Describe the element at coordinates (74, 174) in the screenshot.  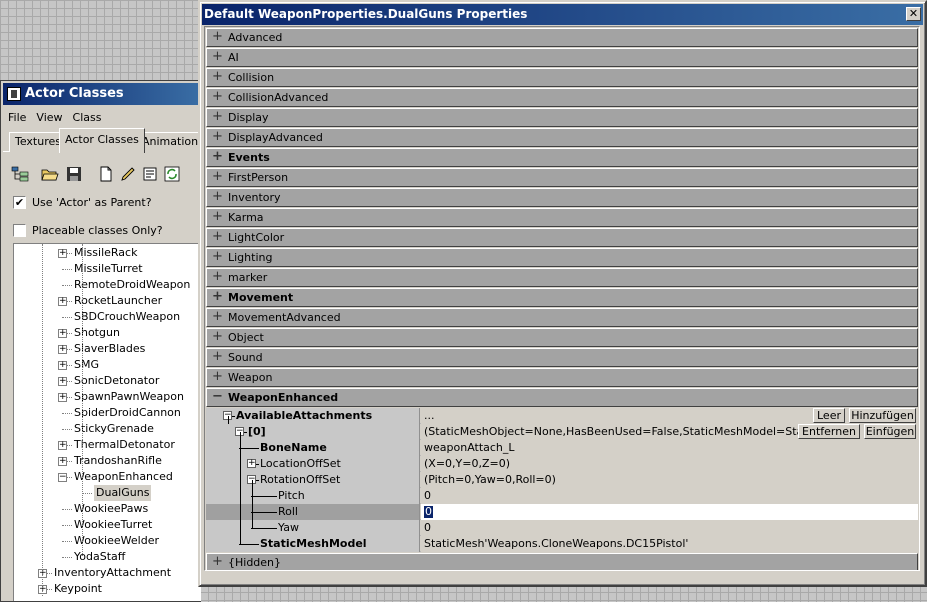
I see `save-icon` at that location.